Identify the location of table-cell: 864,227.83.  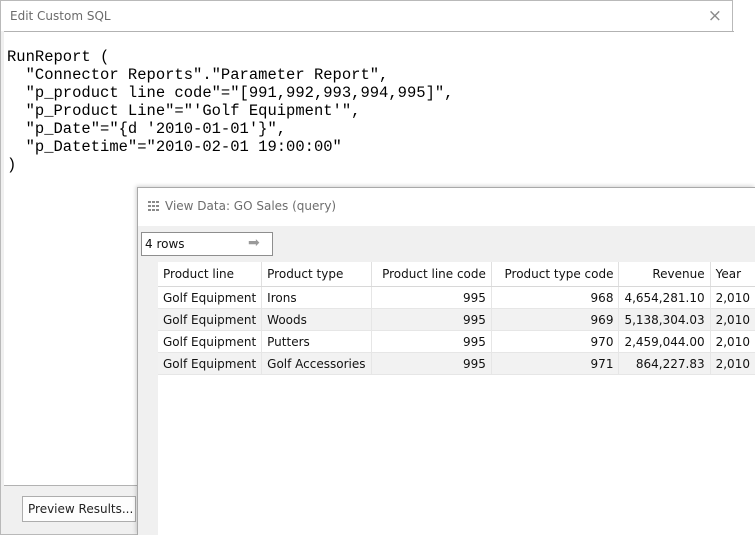
(664, 363).